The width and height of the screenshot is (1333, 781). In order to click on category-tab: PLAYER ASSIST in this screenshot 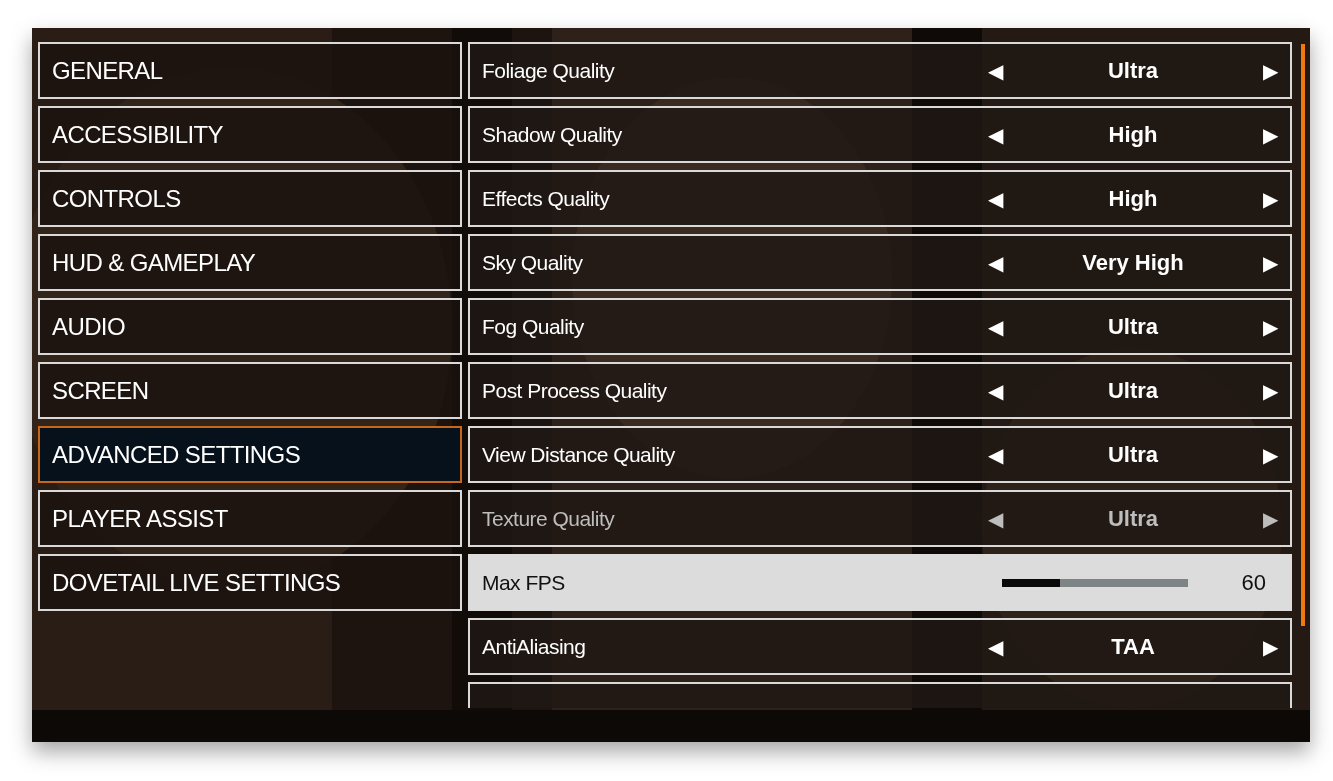, I will do `click(250, 518)`.